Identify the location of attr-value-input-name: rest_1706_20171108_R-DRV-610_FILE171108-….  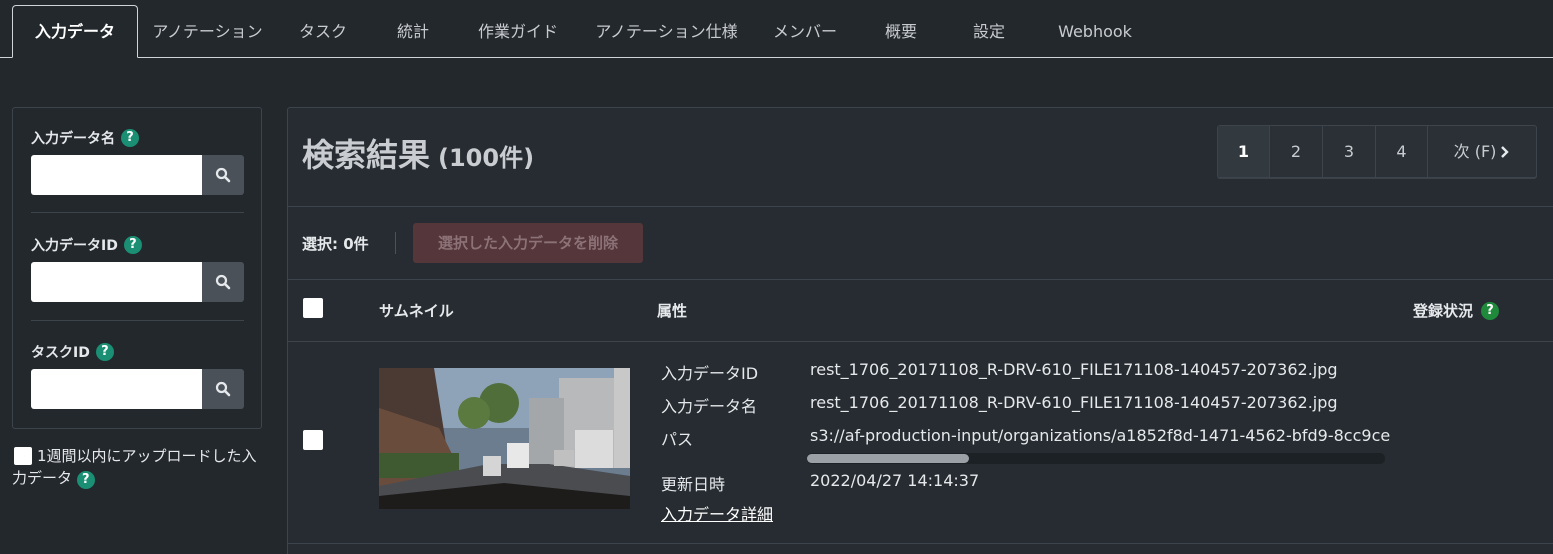
(1074, 402).